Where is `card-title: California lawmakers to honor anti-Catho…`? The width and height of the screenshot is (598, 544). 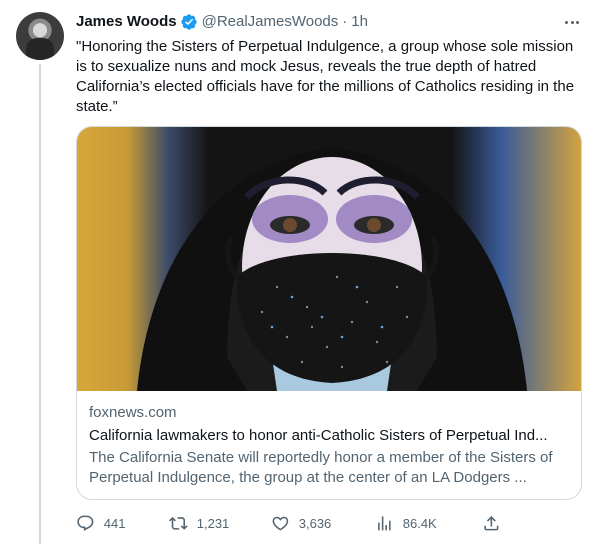 card-title: California lawmakers to honor anti-Catho… is located at coordinates (318, 435).